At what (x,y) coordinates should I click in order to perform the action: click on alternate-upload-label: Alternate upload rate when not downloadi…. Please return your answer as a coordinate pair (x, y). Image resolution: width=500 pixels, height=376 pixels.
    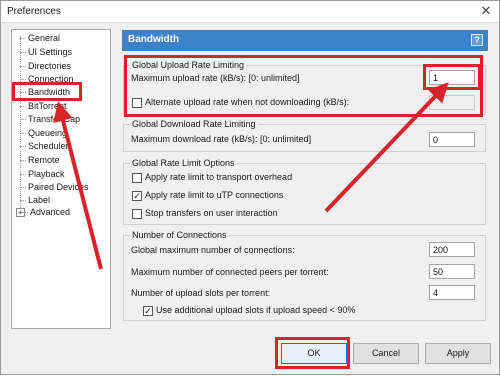
    Looking at the image, I should click on (247, 102).